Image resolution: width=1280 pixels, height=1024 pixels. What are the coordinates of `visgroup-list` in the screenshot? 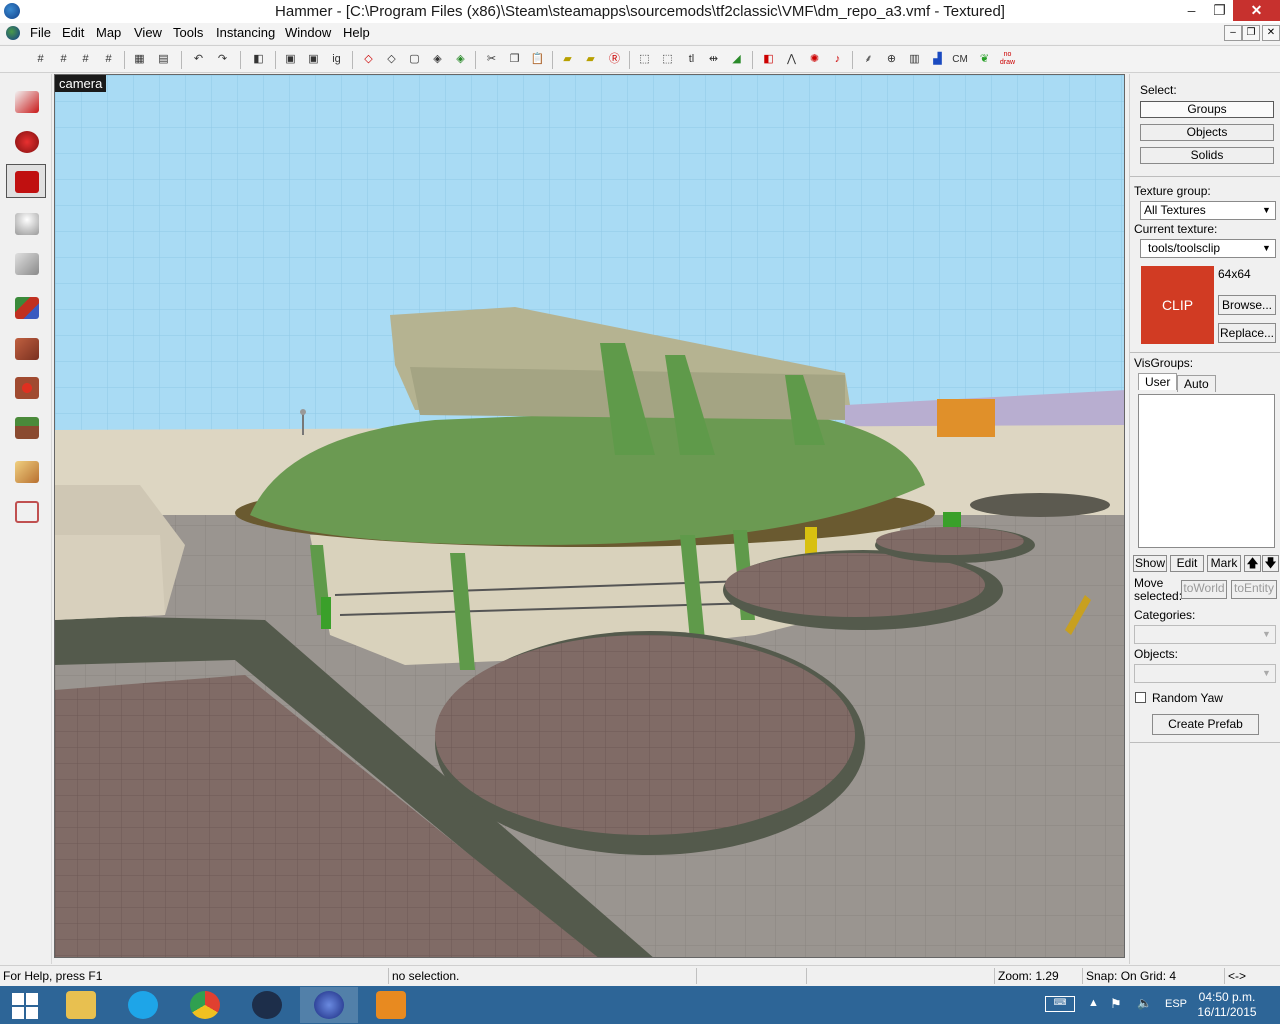 It's located at (1206, 471).